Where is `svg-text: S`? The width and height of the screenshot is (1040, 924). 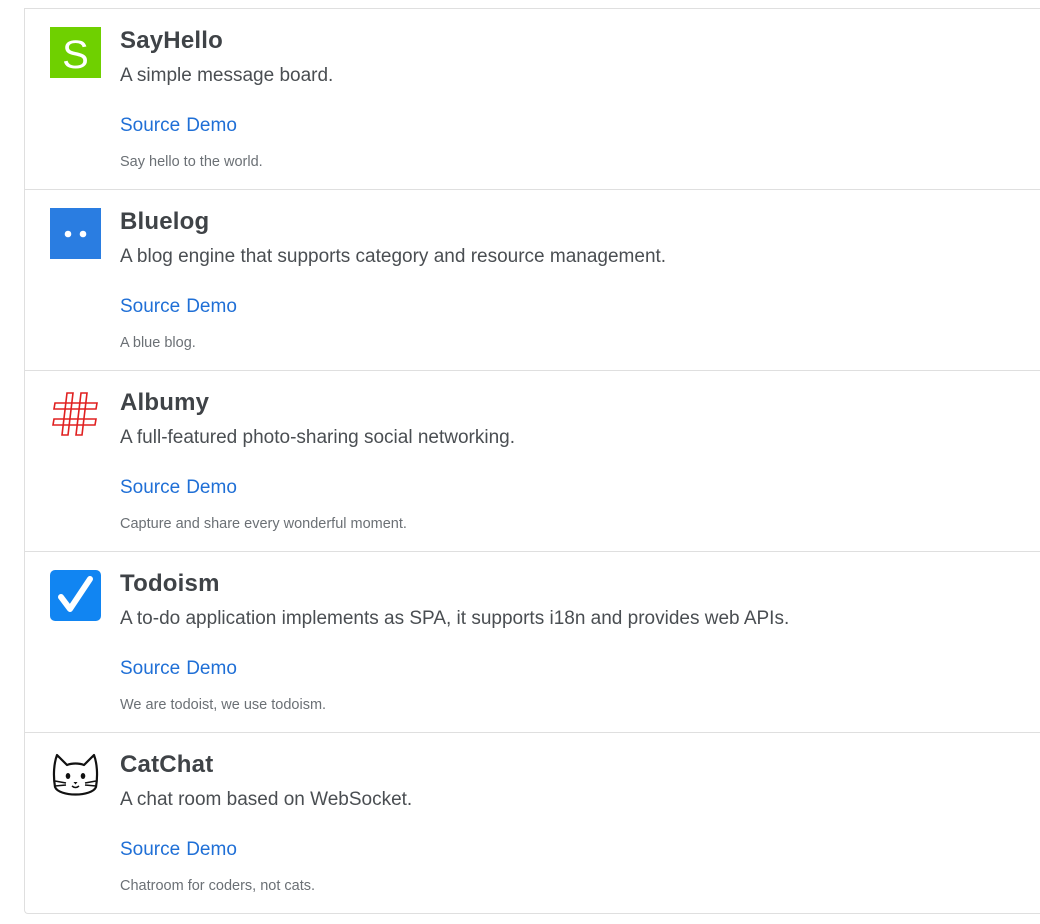 svg-text: S is located at coordinates (75, 55).